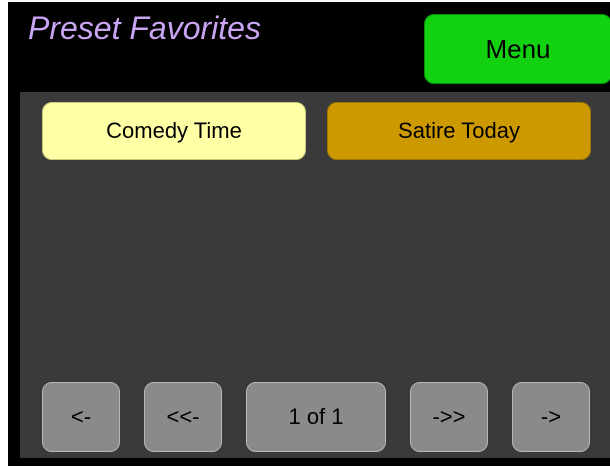 This screenshot has height=466, width=610. Describe the element at coordinates (81, 417) in the screenshot. I see `previous-button: <-` at that location.